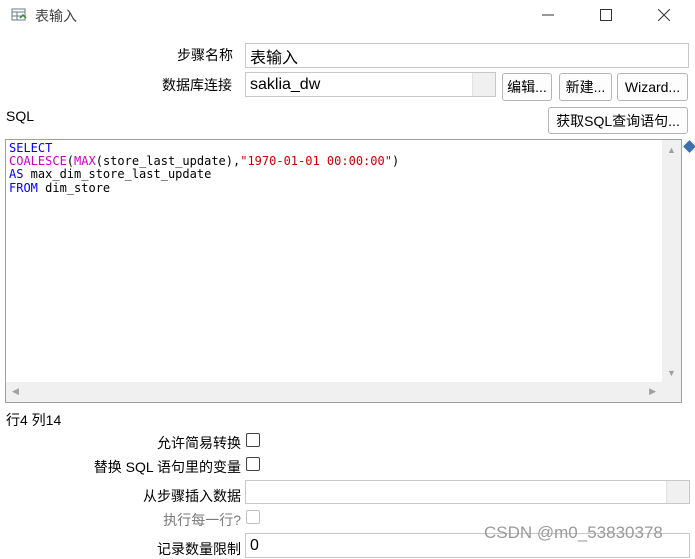 The width and height of the screenshot is (695, 559). I want to click on insert-from-step-select, so click(467, 492).